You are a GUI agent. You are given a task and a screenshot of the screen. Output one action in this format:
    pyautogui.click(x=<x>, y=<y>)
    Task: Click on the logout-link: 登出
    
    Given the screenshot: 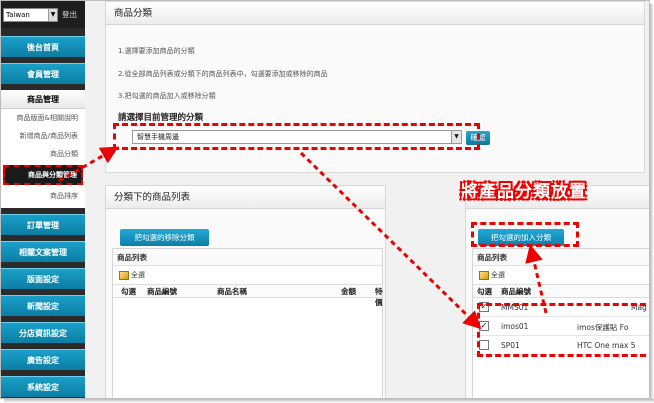 What is the action you would take?
    pyautogui.click(x=69, y=14)
    